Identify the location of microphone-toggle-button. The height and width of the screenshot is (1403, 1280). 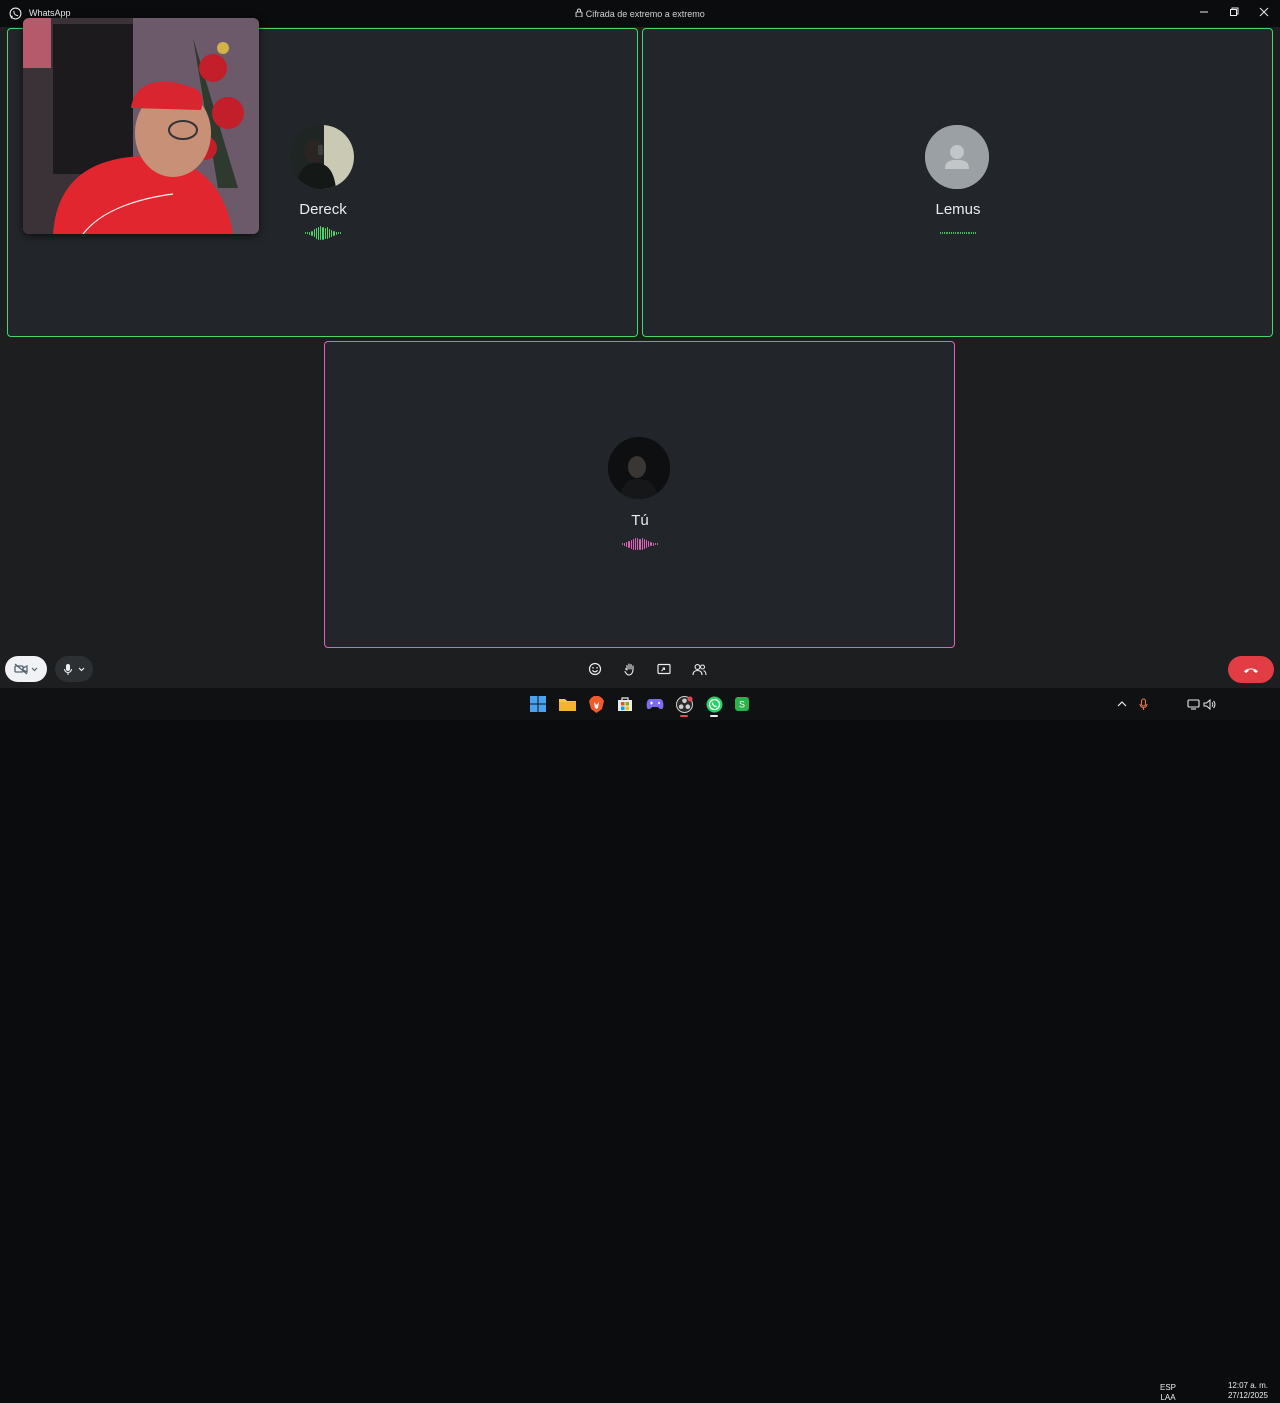
(74, 669).